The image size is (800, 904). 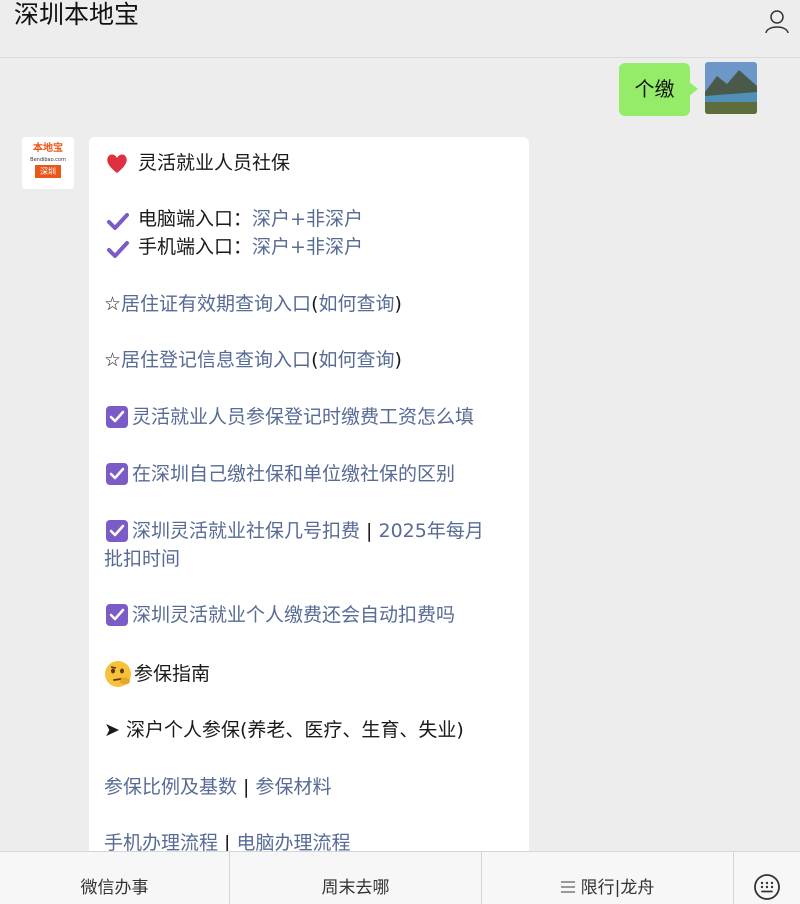 I want to click on ratio-materials-line: 参保比例及基数 | 参保材料, so click(x=218, y=787).